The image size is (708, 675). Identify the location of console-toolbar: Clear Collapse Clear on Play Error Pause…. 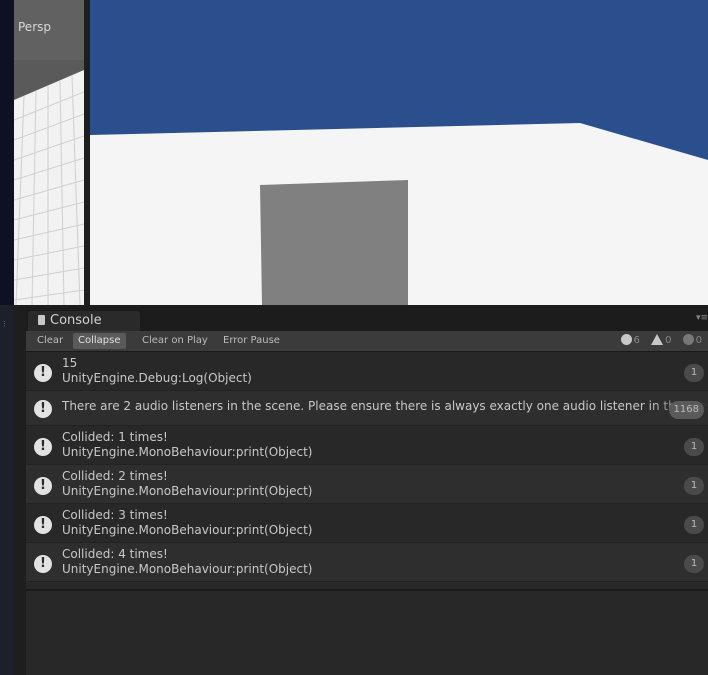
(367, 341).